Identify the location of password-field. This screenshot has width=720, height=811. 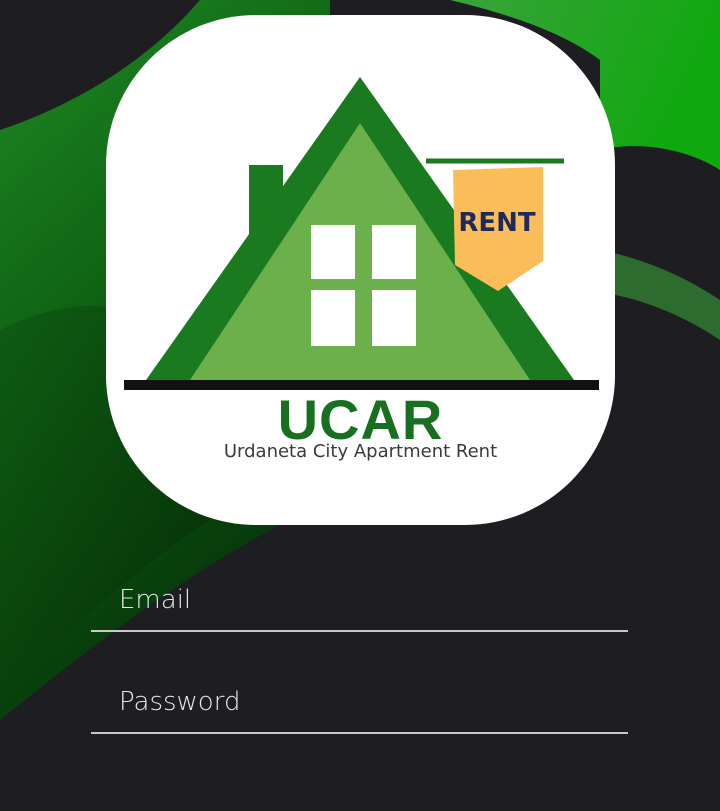
(359, 703).